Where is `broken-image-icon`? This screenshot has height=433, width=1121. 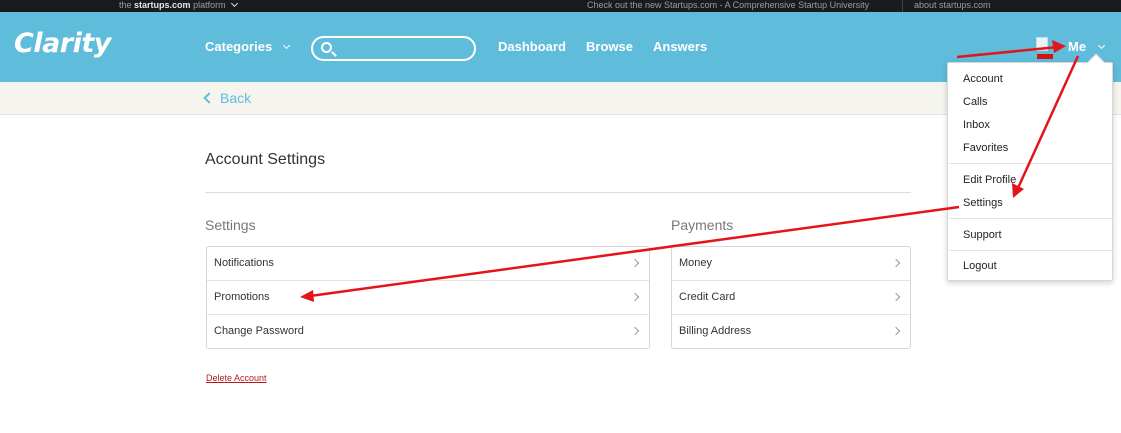
broken-image-icon is located at coordinates (1042, 44).